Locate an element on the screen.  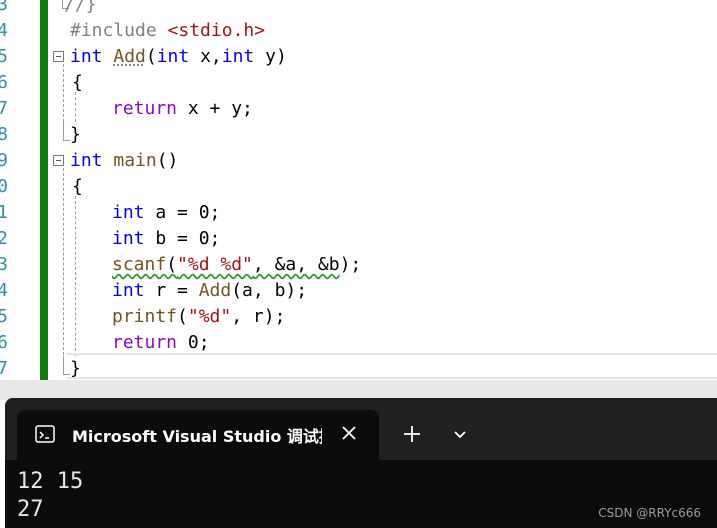
code-line-decl-a: int a = 0; is located at coordinates (166, 213).